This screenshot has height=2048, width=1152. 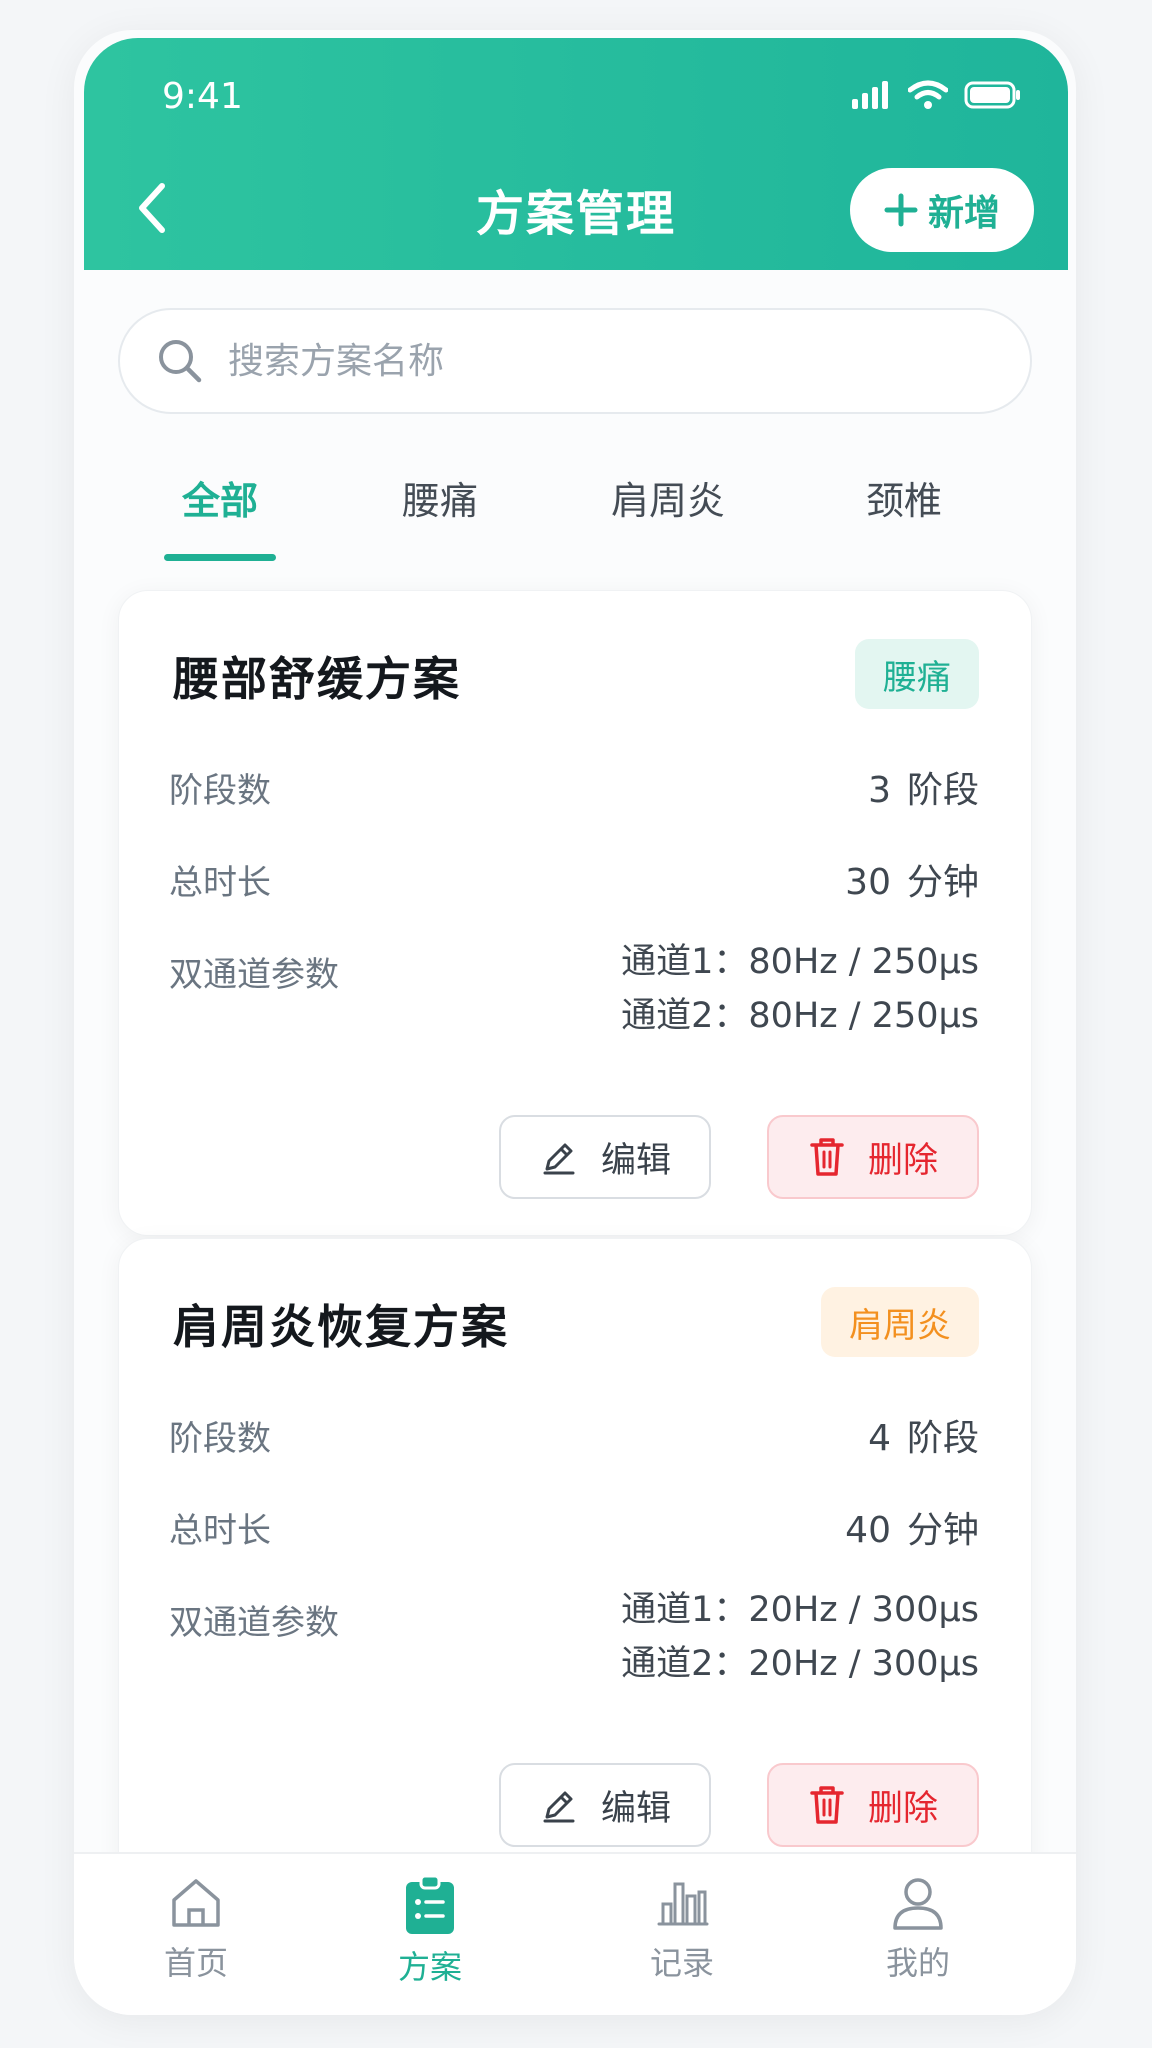 I want to click on wifi-icon, so click(x=928, y=94).